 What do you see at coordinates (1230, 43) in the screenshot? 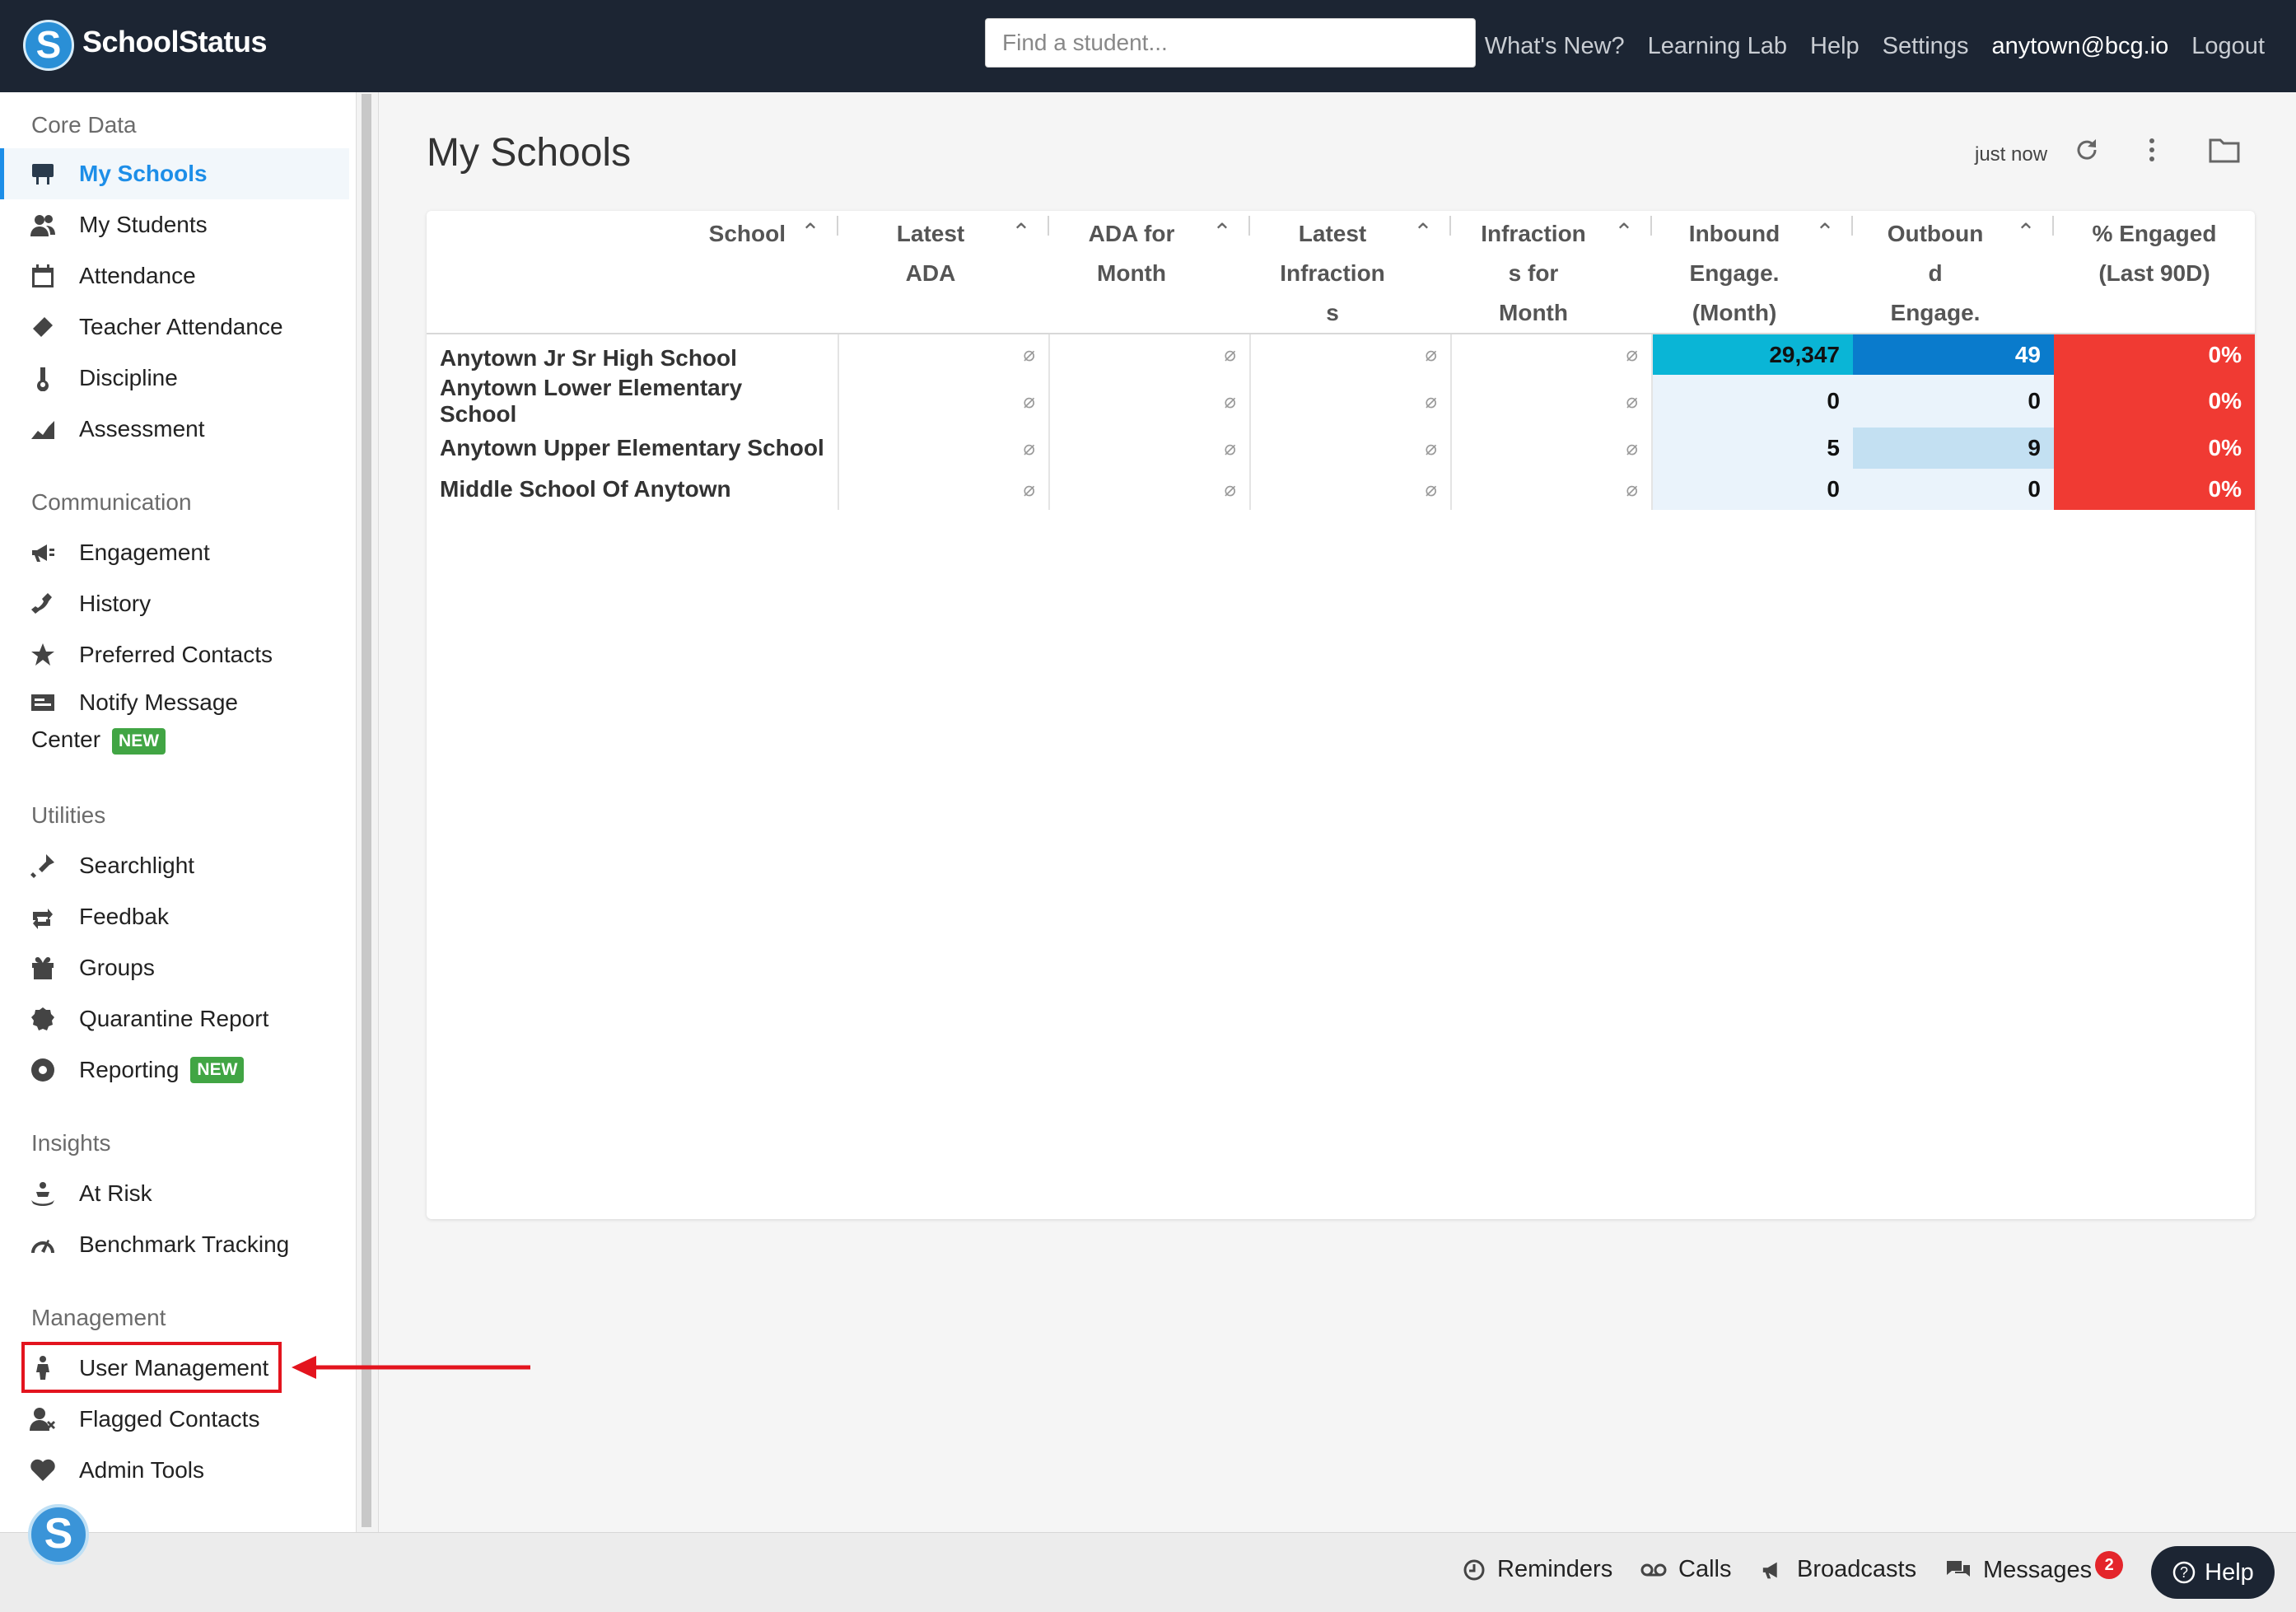
I see `find-student-input` at bounding box center [1230, 43].